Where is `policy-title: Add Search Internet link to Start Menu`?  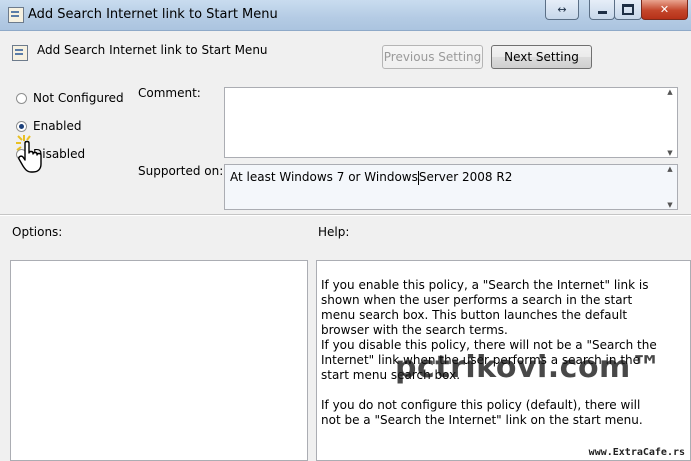 policy-title: Add Search Internet link to Start Menu is located at coordinates (152, 50).